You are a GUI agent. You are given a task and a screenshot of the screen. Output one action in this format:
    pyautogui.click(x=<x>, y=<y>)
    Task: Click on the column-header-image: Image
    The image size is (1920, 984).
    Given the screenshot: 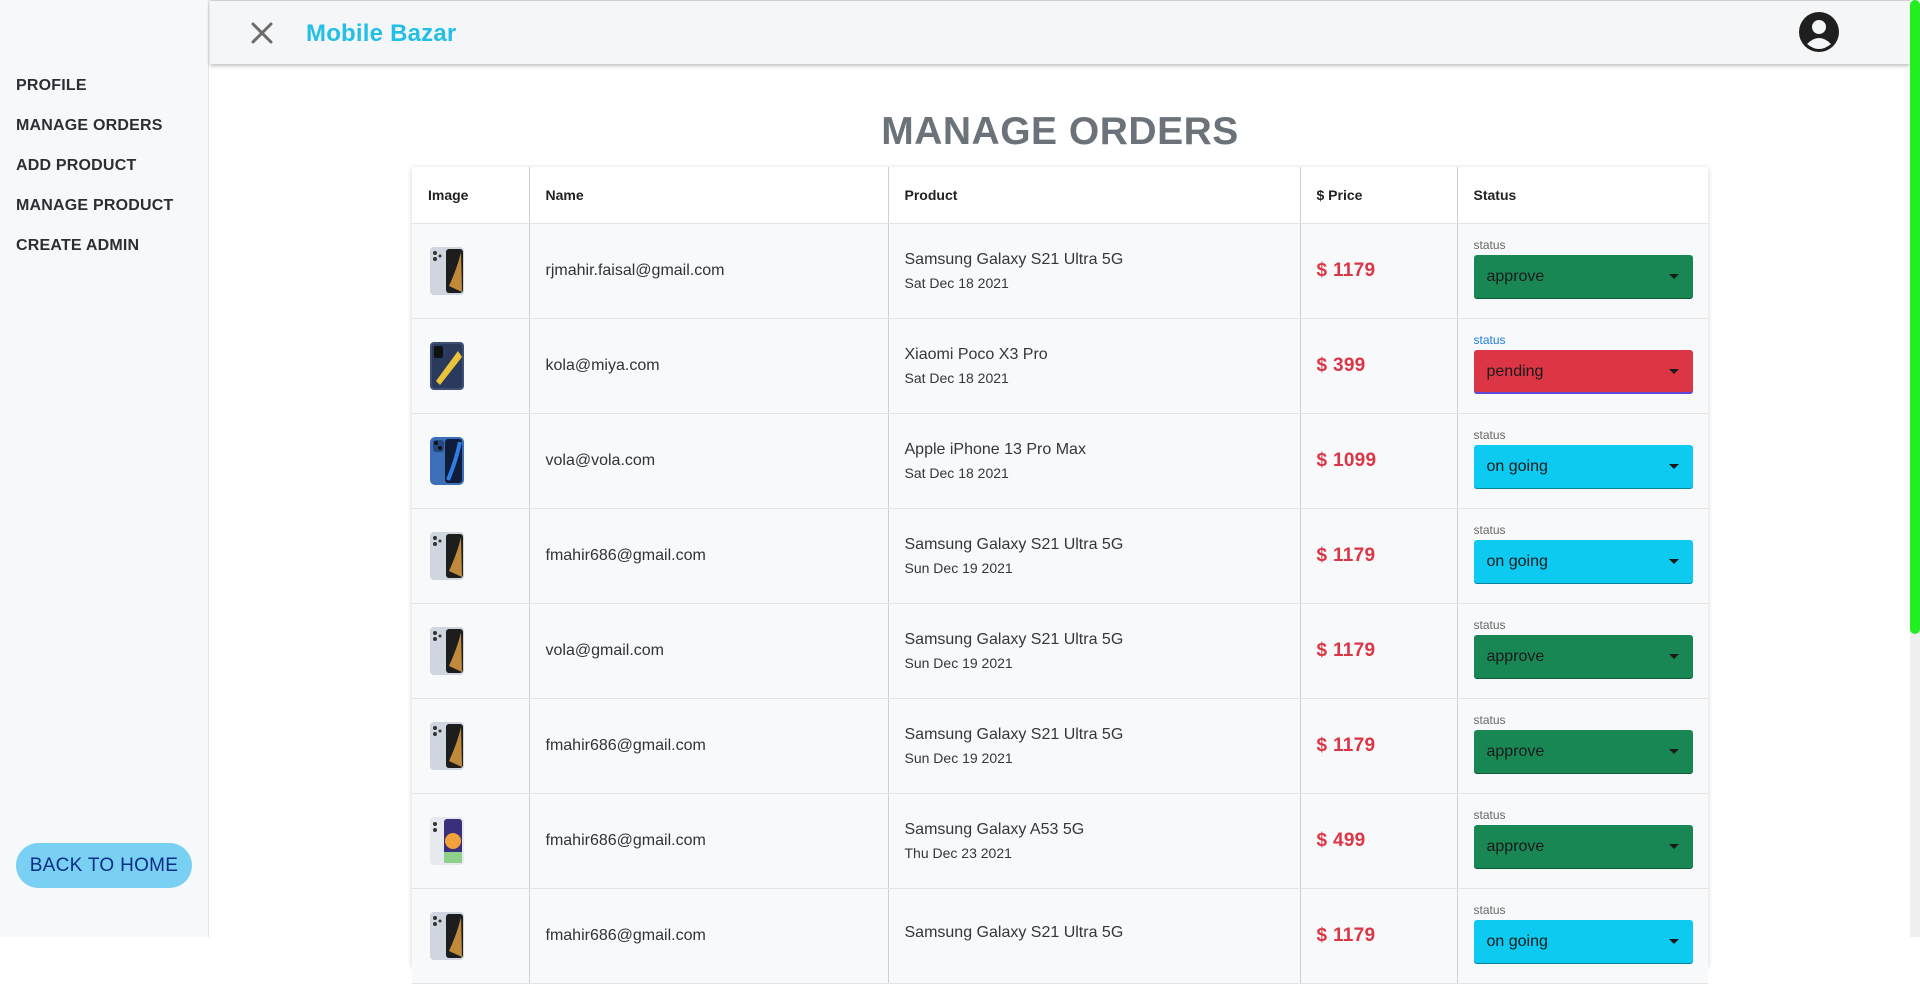 What is the action you would take?
    pyautogui.click(x=471, y=195)
    